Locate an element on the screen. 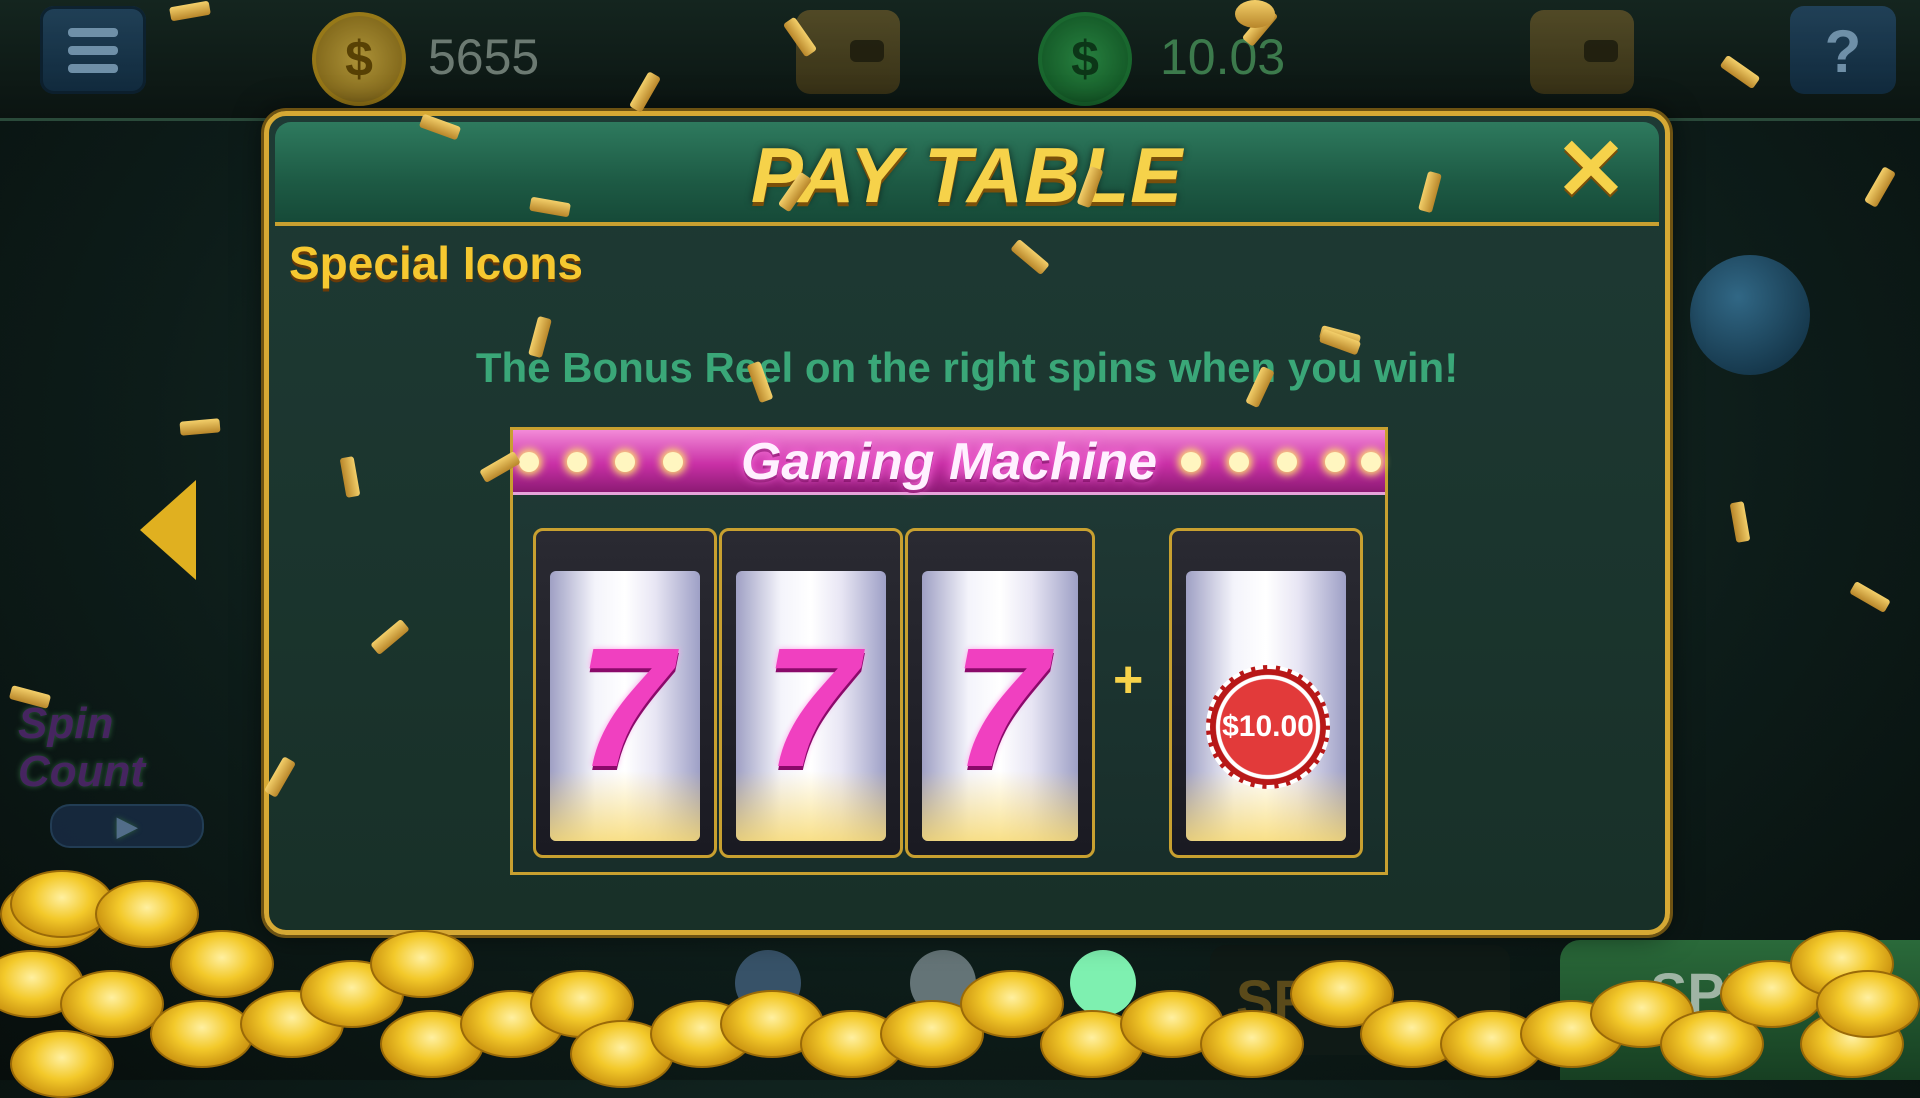  machine-marquee: Gaming Machine is located at coordinates (949, 462).